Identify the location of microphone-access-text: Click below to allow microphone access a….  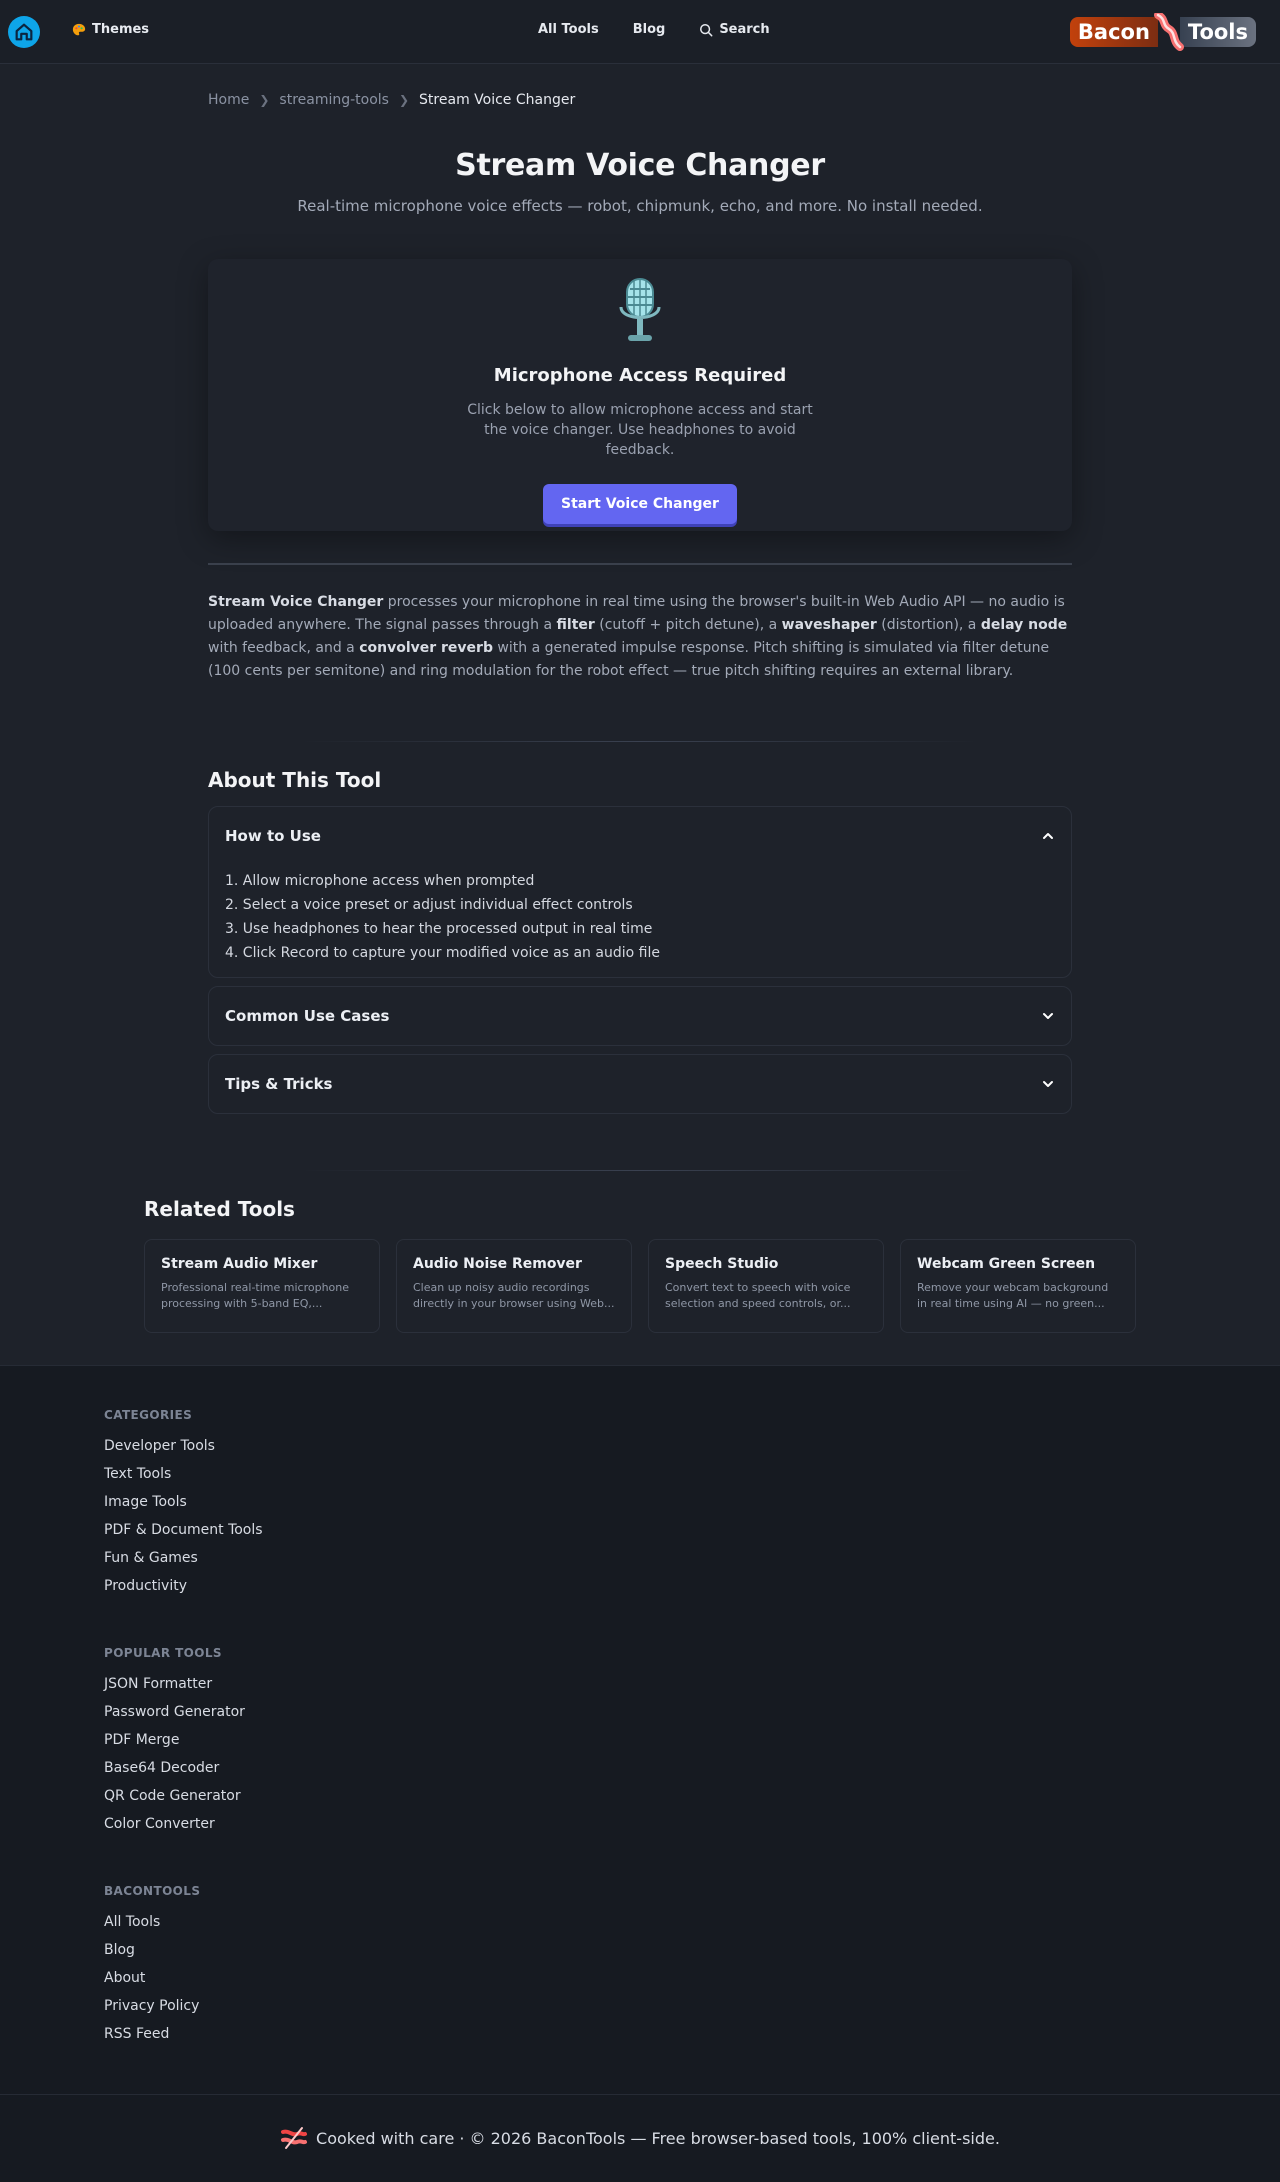
(640, 430).